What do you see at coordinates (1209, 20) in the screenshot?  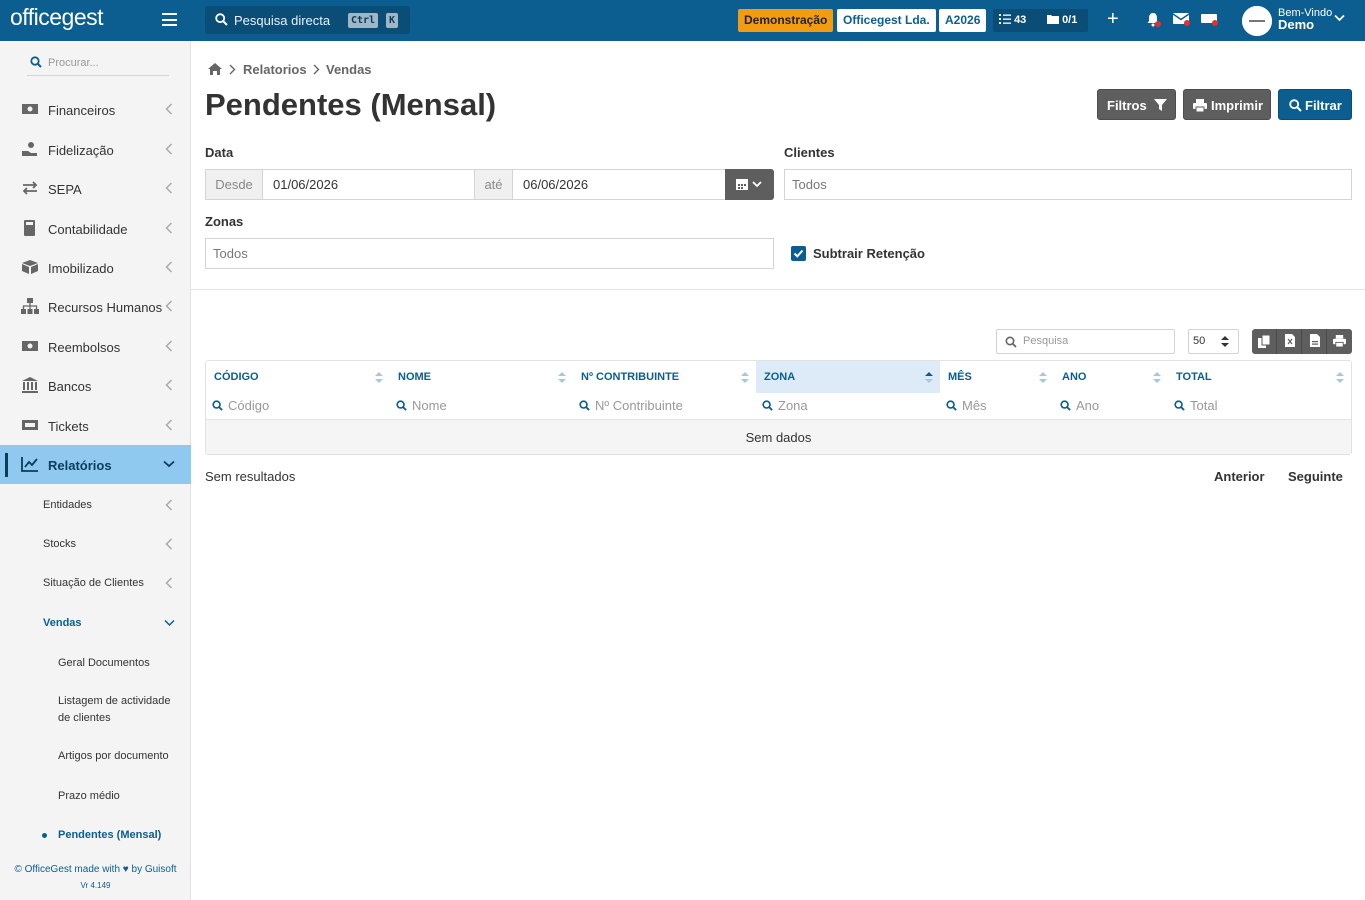 I see `tickets-icon` at bounding box center [1209, 20].